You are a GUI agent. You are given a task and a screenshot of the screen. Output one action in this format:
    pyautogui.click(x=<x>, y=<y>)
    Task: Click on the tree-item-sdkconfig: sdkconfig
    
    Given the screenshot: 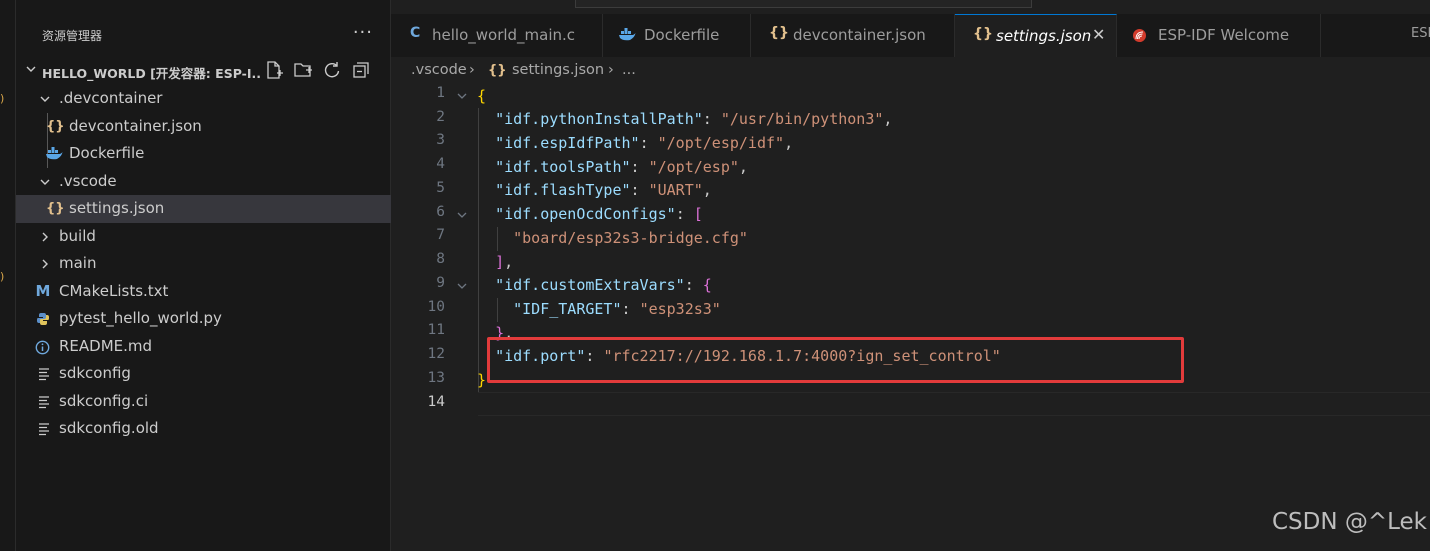 What is the action you would take?
    pyautogui.click(x=203, y=374)
    